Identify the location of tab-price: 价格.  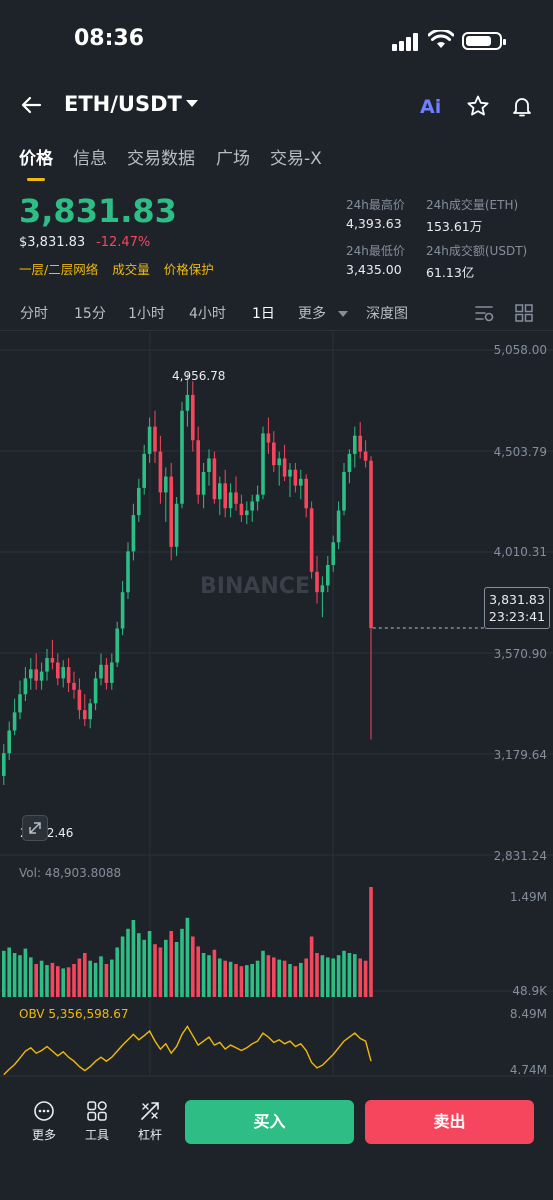
(36, 156).